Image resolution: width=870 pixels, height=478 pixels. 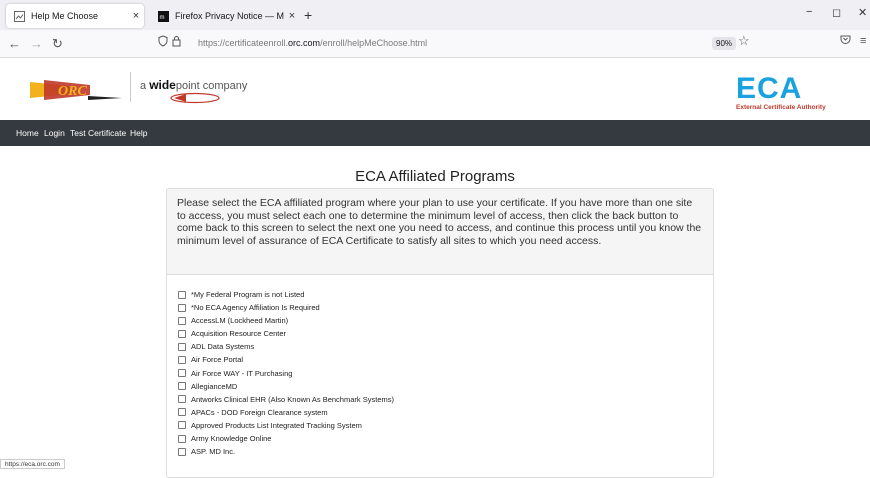 What do you see at coordinates (374, 43) in the screenshot?
I see `url-path: /enroll/helpMeChoose.html` at bounding box center [374, 43].